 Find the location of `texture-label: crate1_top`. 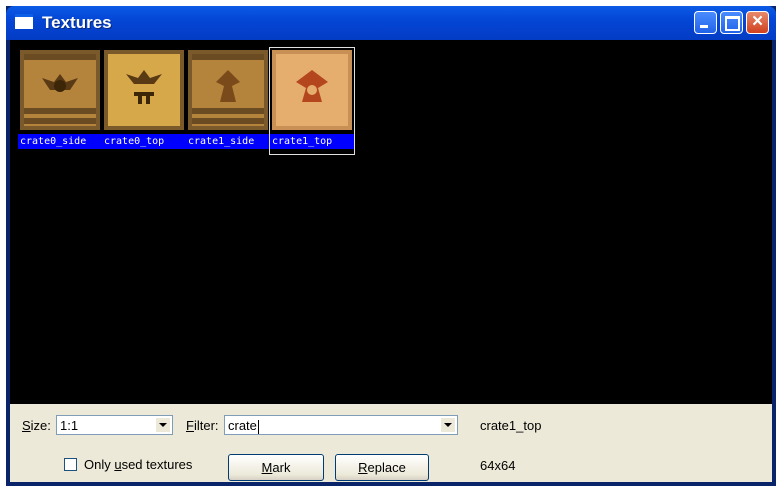

texture-label: crate1_top is located at coordinates (312, 141).